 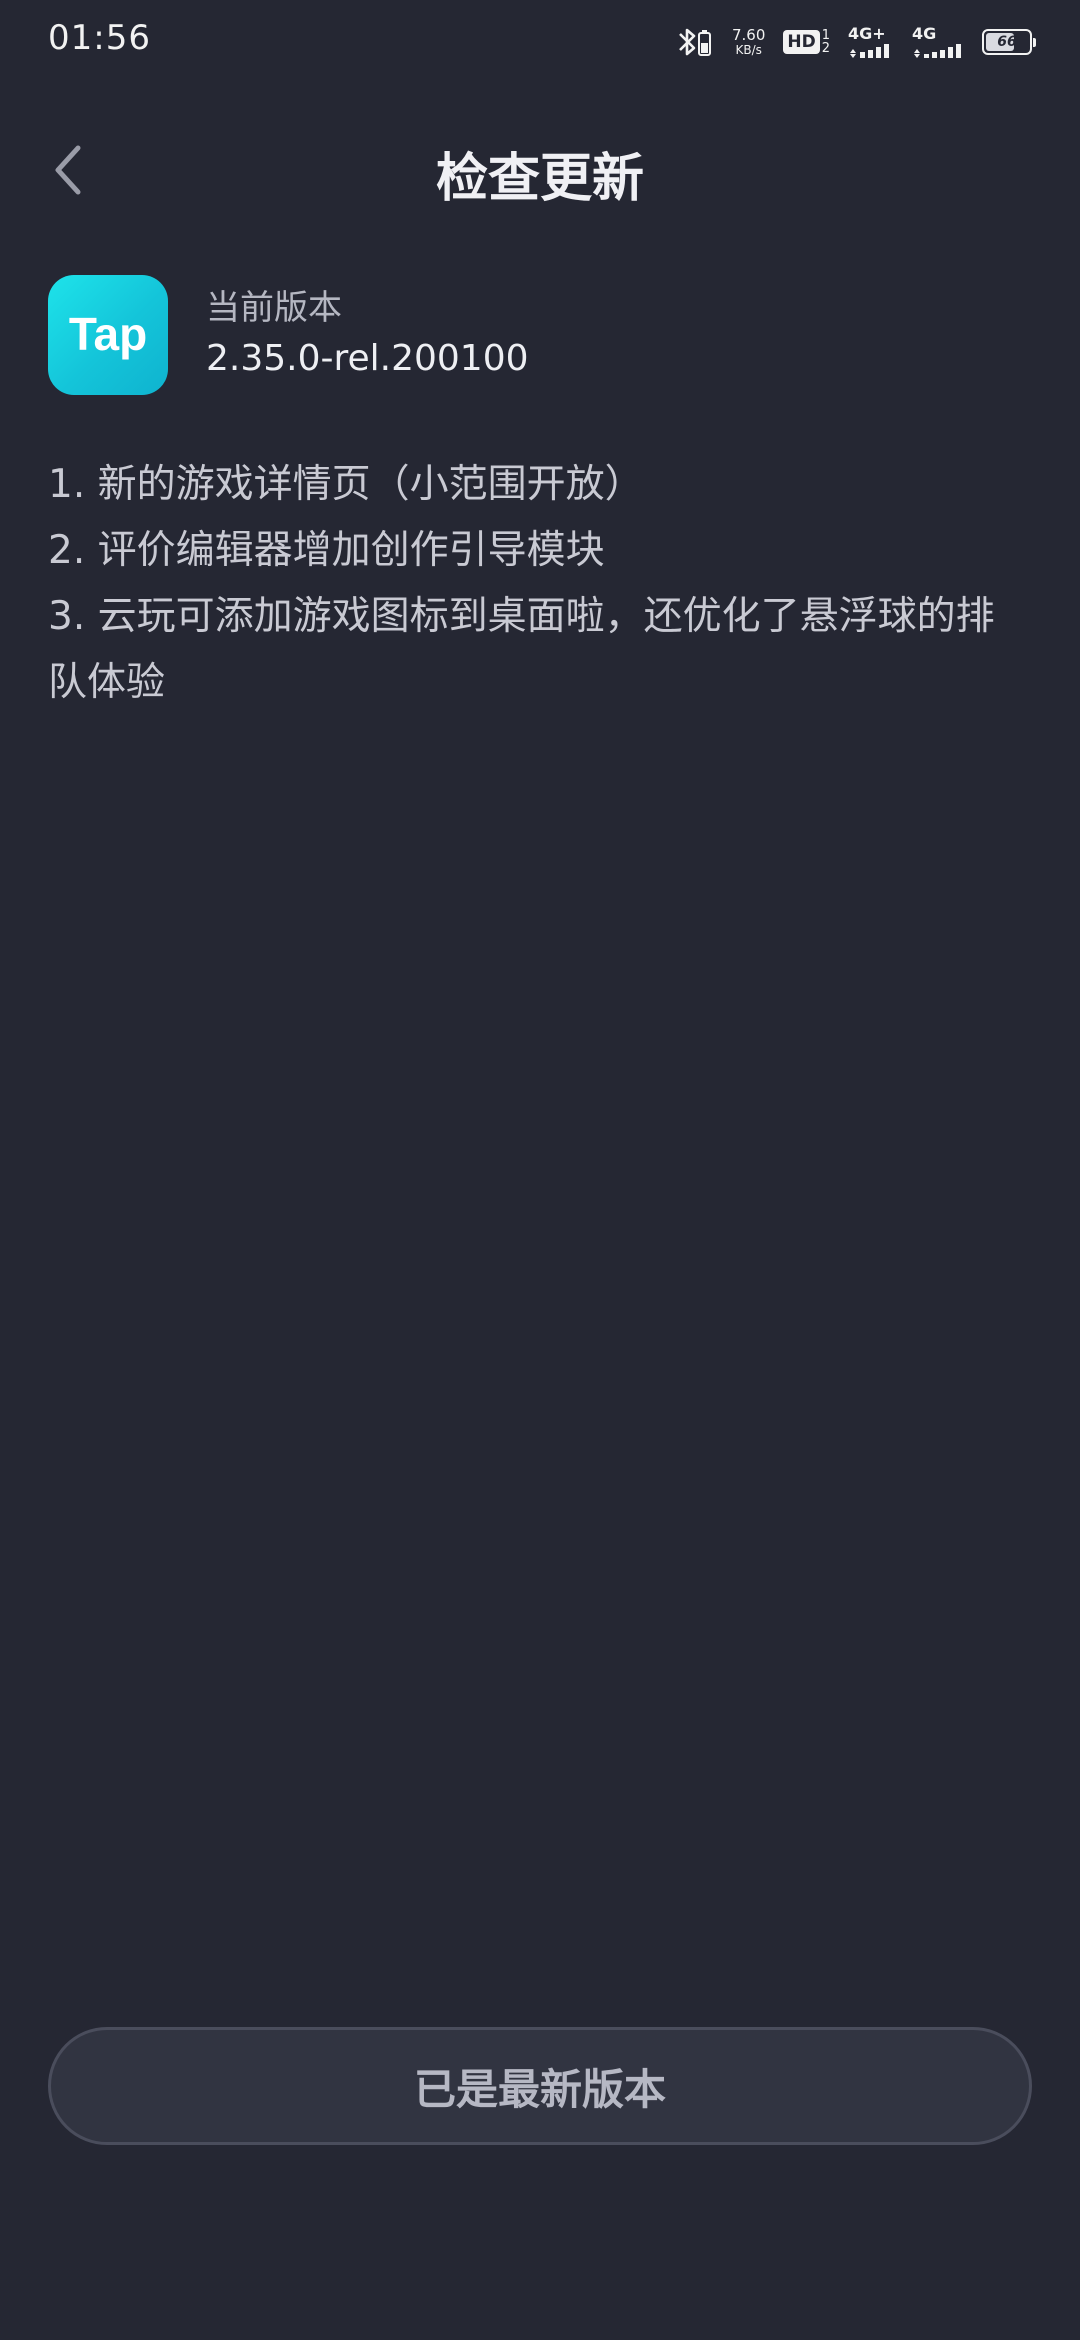 What do you see at coordinates (924, 33) in the screenshot?
I see `signal2-label: 4G` at bounding box center [924, 33].